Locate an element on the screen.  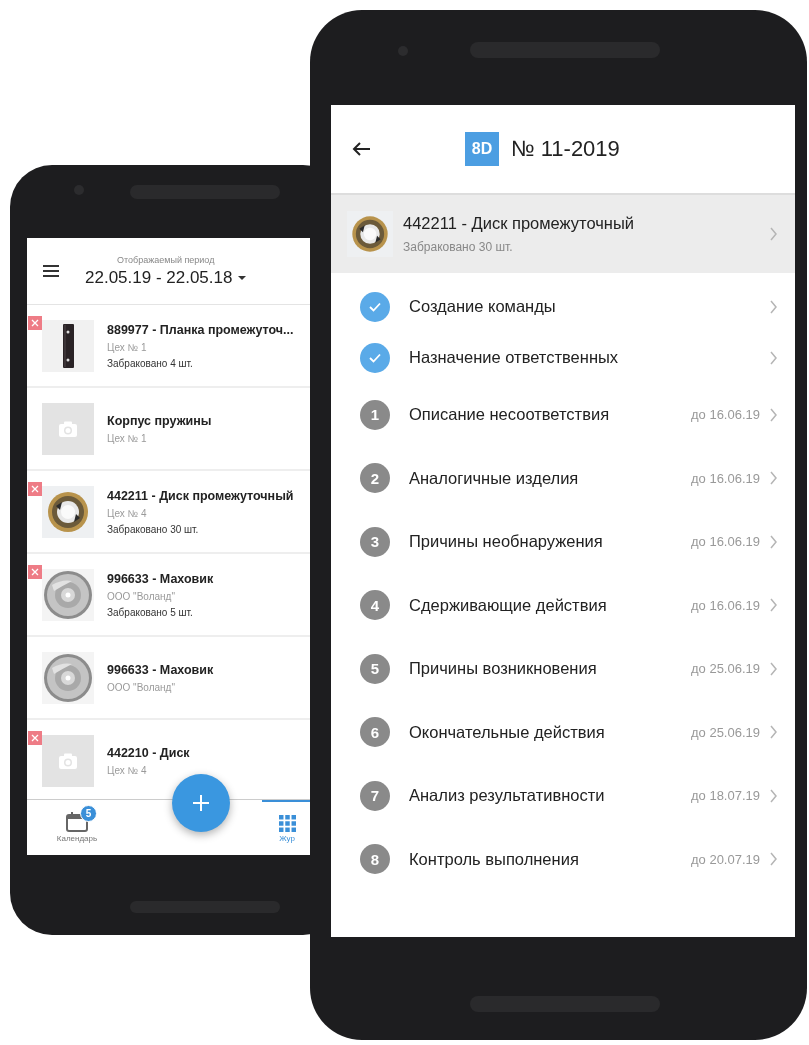
list-item: 442211 - Диск промежуточный Цех № 4 Забраковано 30 шт. is located at coordinates (169, 512).